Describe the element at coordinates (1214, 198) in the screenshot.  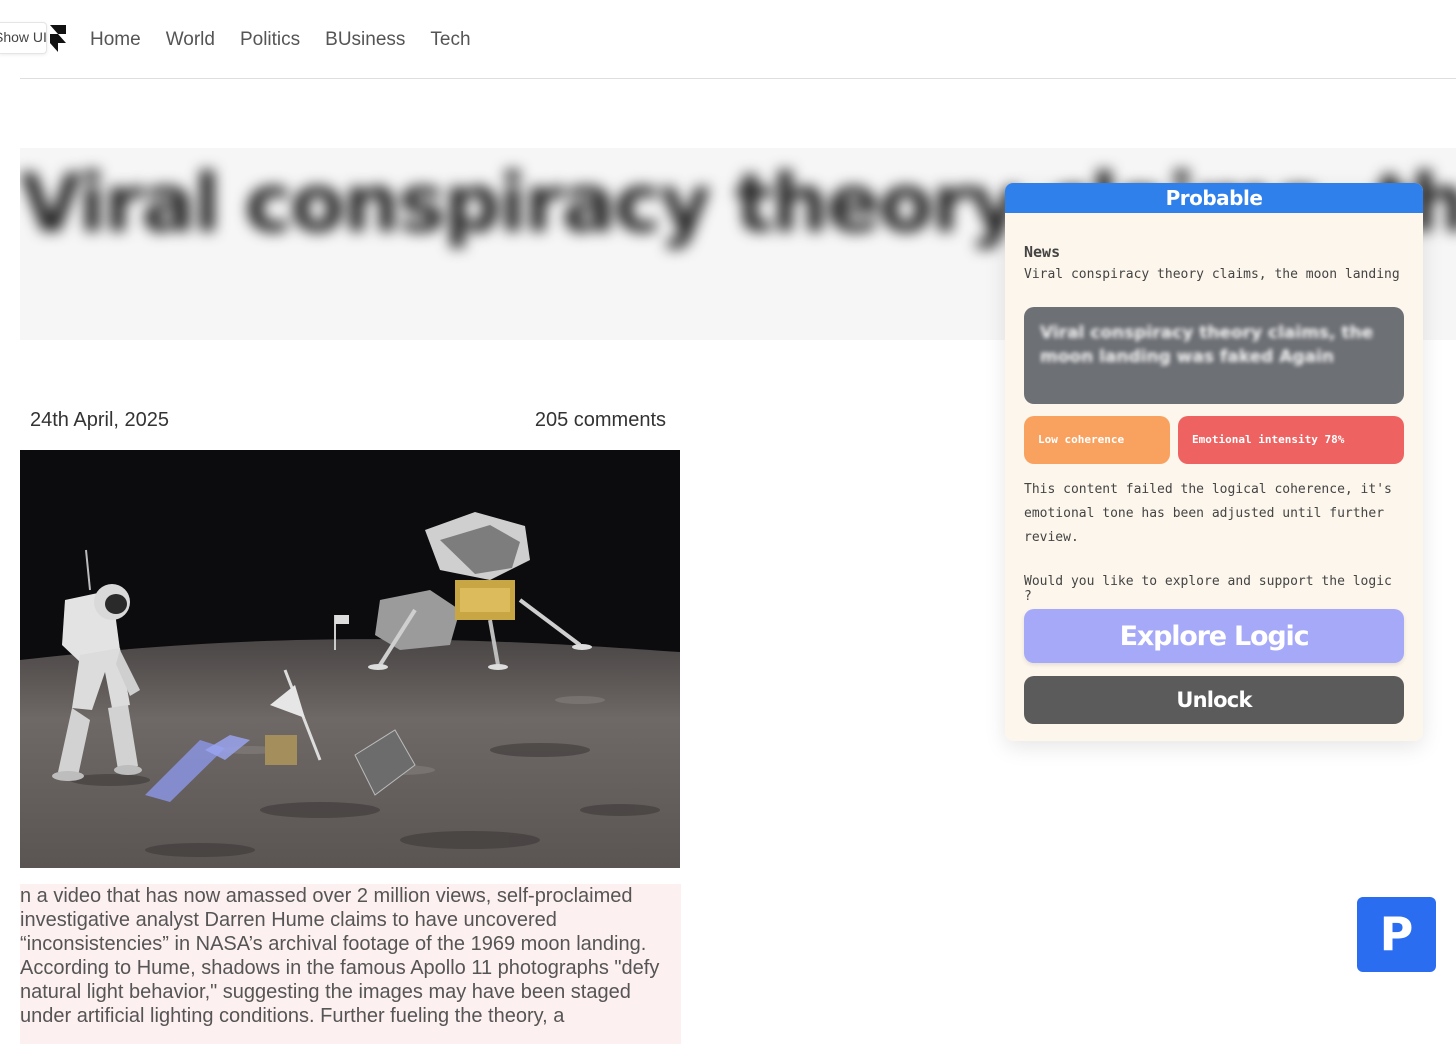
I see `panel-status-header: Probable` at that location.